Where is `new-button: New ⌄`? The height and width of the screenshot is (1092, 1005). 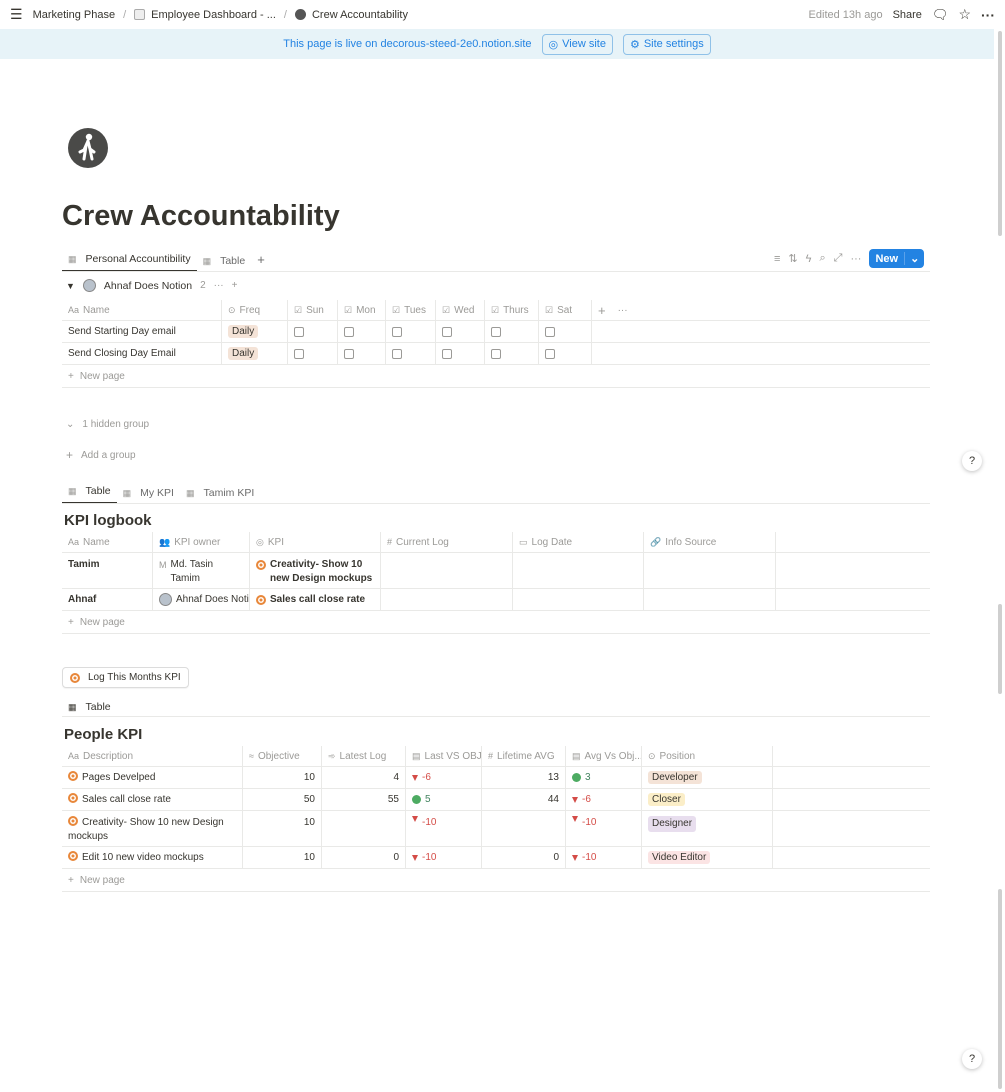
new-button: New ⌄ is located at coordinates (897, 258).